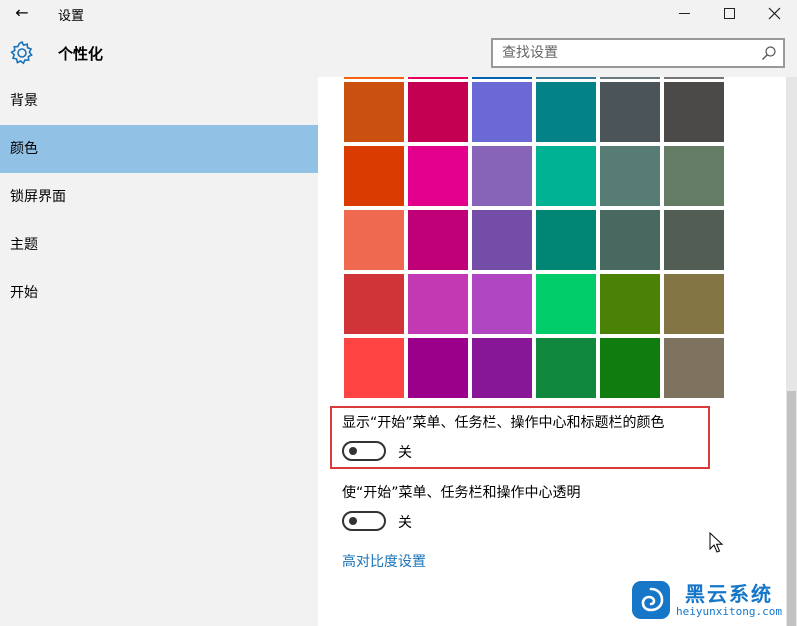  What do you see at coordinates (38, 197) in the screenshot?
I see `sidebar-item-label: 锁屏界面` at bounding box center [38, 197].